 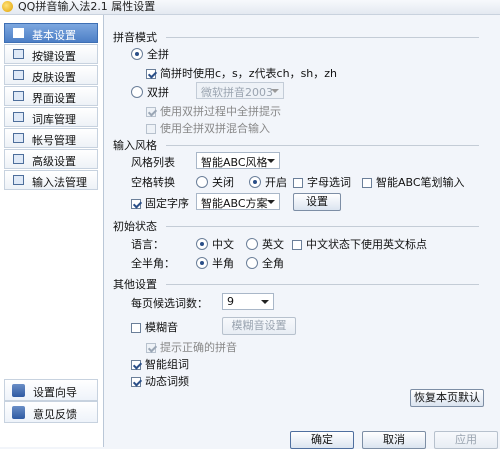 I want to click on scheme-value: 智能ABC方案, so click(x=234, y=203).